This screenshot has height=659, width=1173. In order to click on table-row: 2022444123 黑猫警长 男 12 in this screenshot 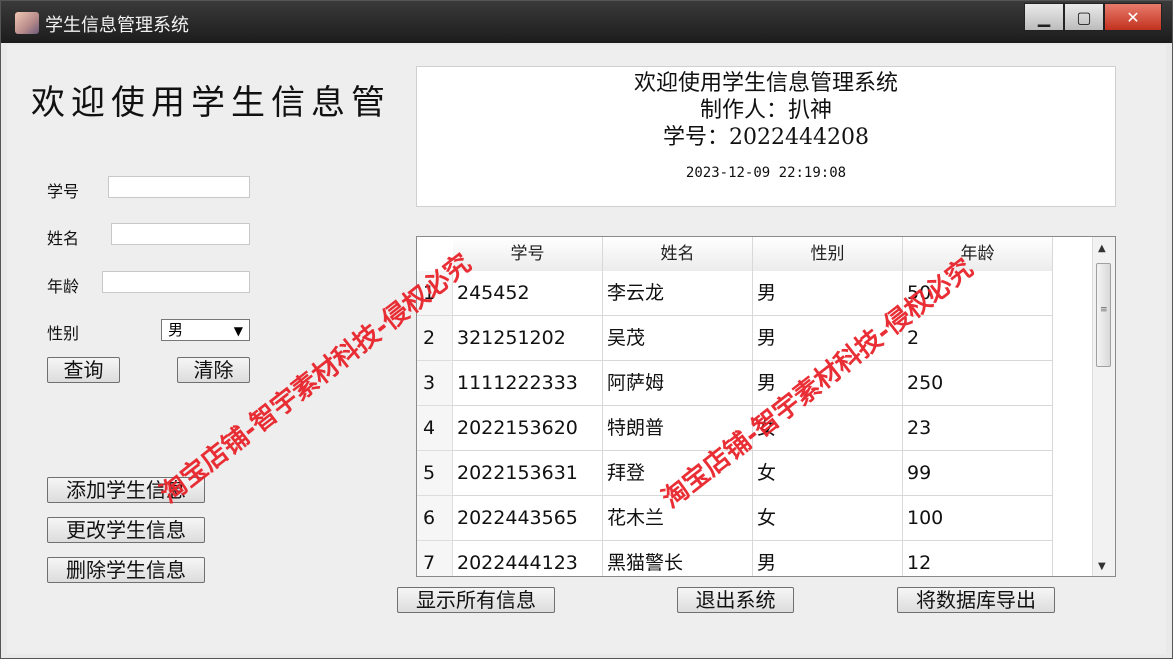, I will do `click(753, 558)`.